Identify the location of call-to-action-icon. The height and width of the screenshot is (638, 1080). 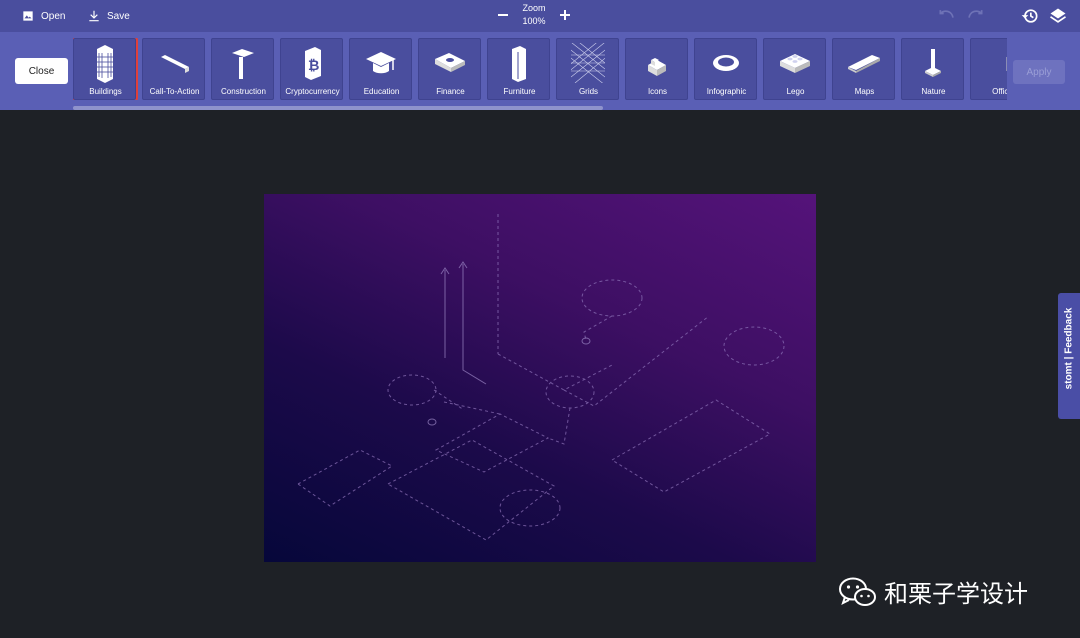
(175, 64).